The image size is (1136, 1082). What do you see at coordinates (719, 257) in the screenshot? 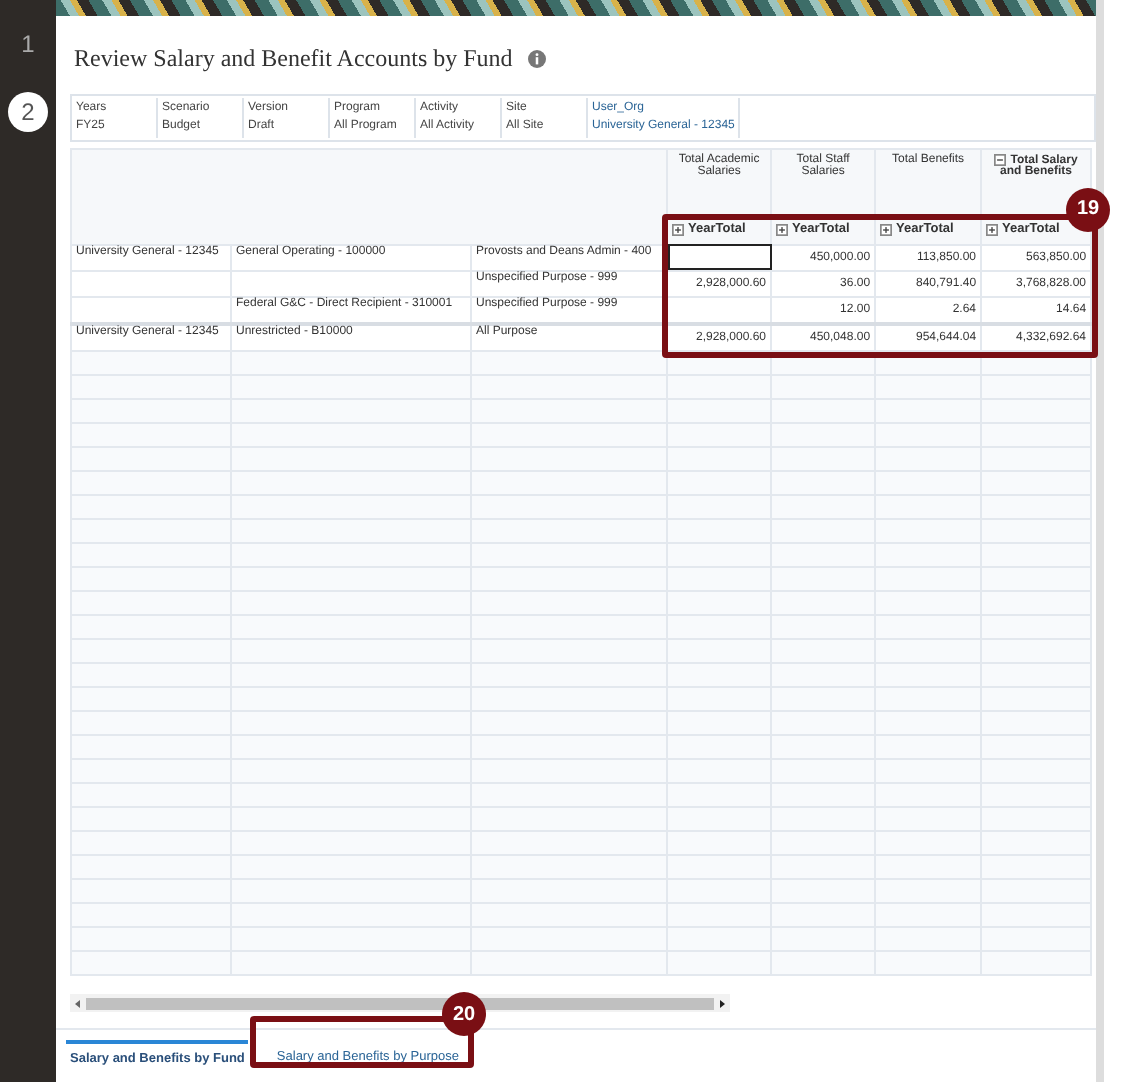
I see `data-cell` at bounding box center [719, 257].